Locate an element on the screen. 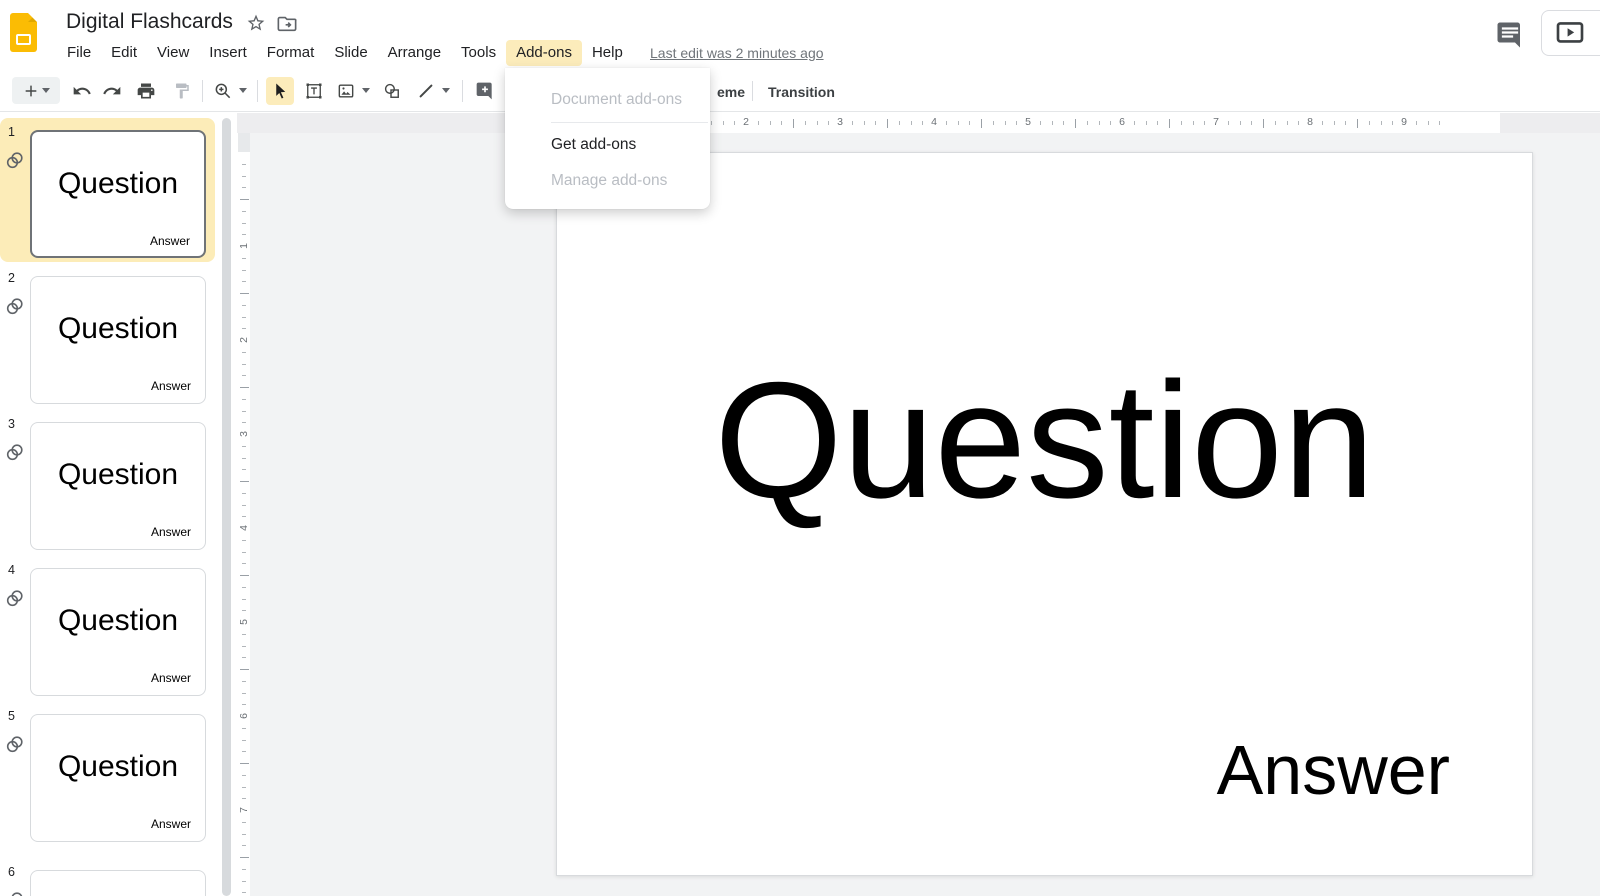 This screenshot has width=1600, height=896. toolbar-divider is located at coordinates (257, 90).